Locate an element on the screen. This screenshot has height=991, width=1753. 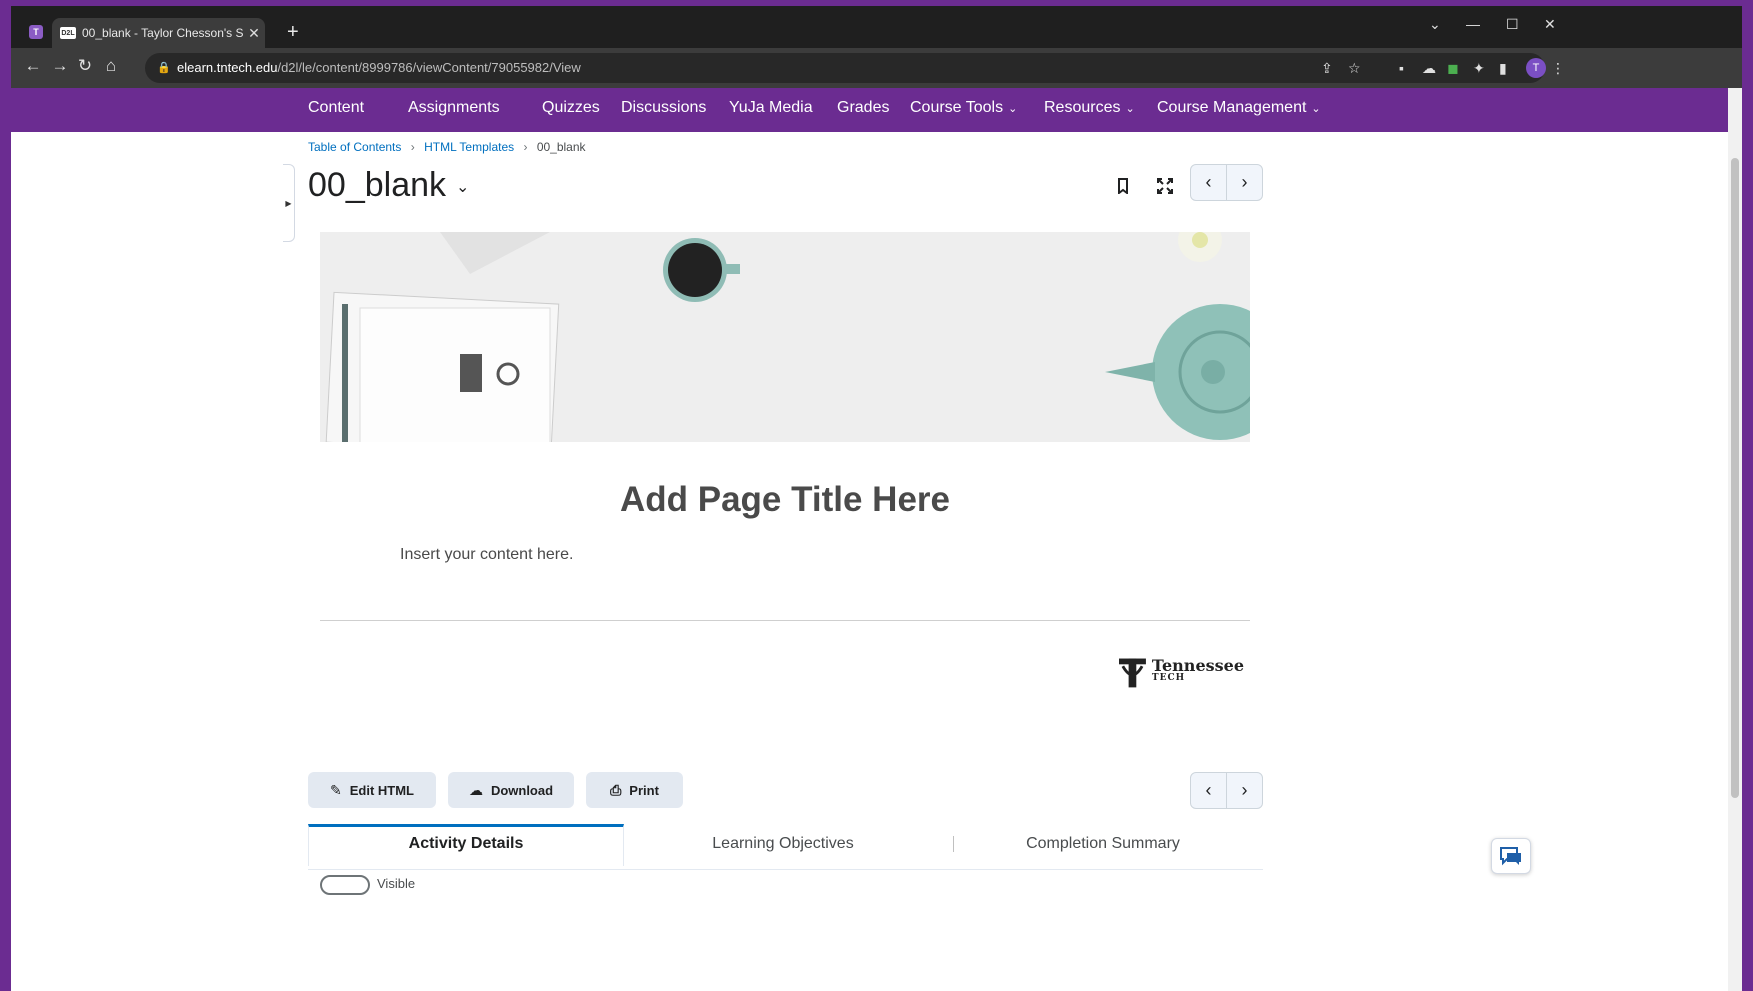
share-icon: ⇪ is located at coordinates (1327, 68).